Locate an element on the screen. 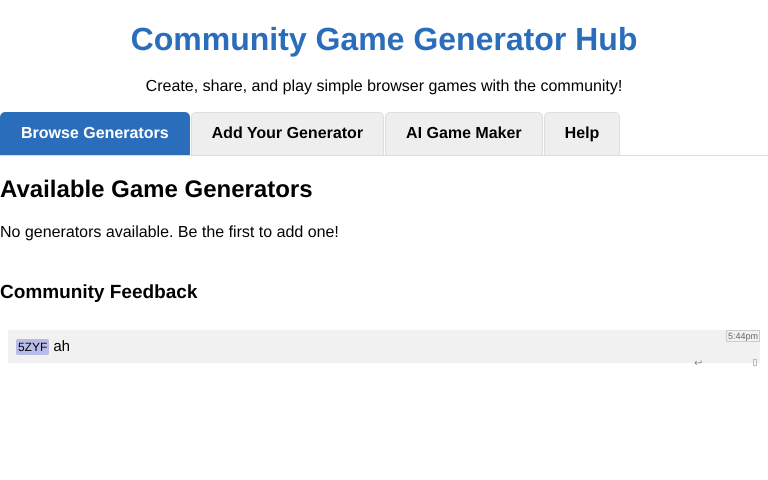  box-icon is located at coordinates (755, 362).